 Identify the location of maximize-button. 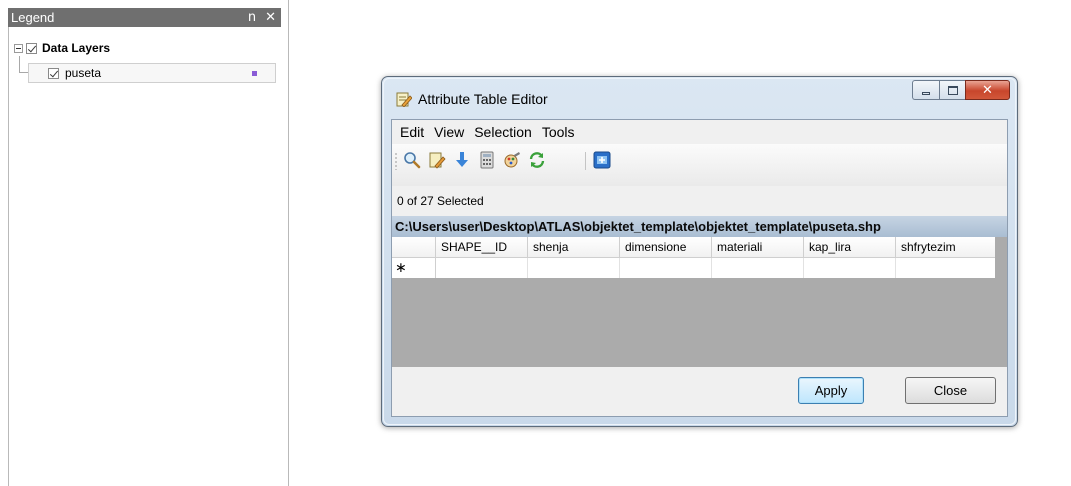
(952, 90).